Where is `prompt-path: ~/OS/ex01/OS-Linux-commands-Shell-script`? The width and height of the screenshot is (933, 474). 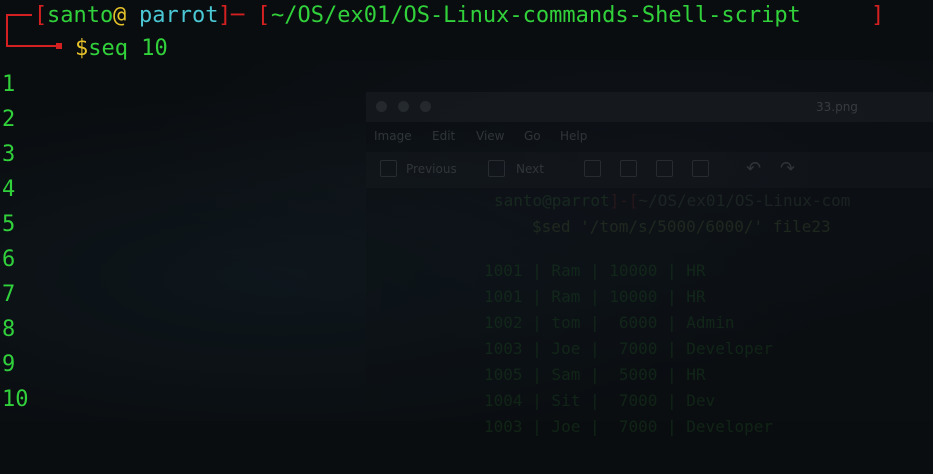 prompt-path: ~/OS/ex01/OS-Linux-commands-Shell-script is located at coordinates (536, 15).